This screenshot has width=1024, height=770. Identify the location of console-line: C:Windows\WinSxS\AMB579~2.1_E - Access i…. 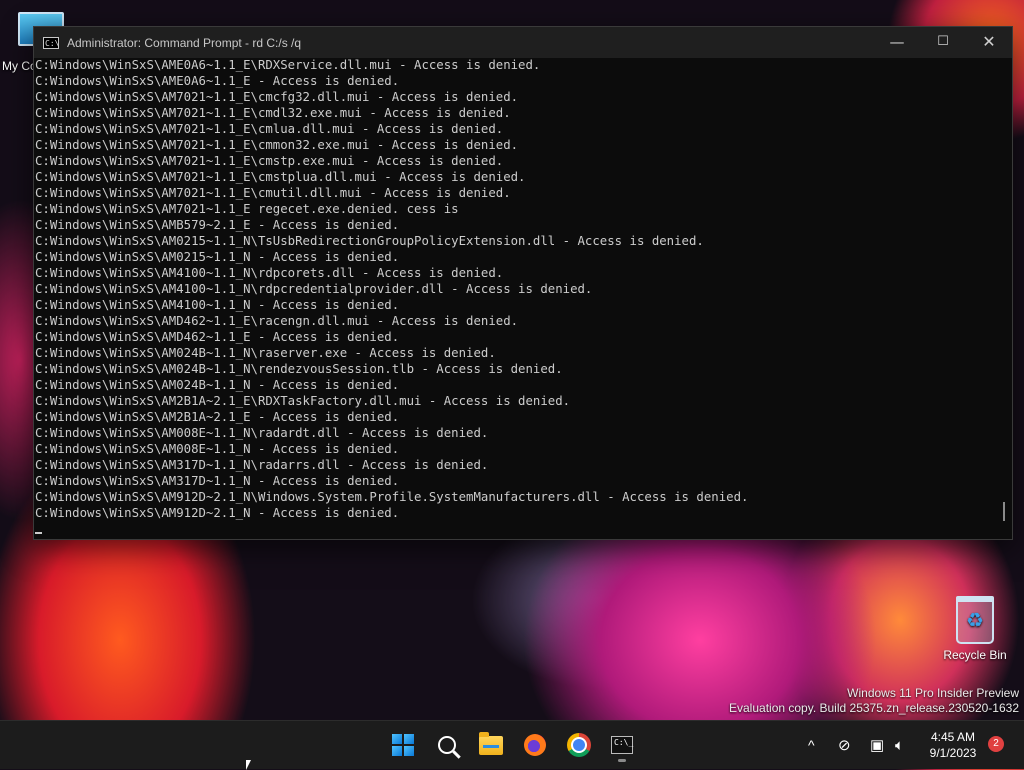
(217, 225).